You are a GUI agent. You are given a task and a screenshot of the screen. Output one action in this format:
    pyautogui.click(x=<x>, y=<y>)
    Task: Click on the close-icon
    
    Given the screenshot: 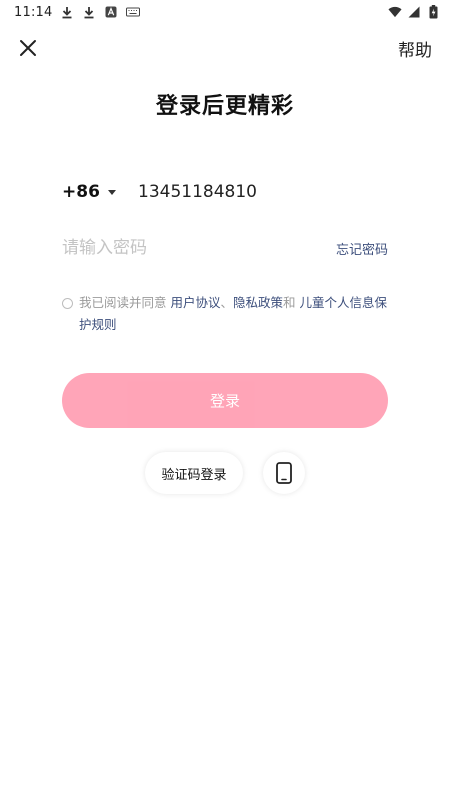 What is the action you would take?
    pyautogui.click(x=28, y=48)
    